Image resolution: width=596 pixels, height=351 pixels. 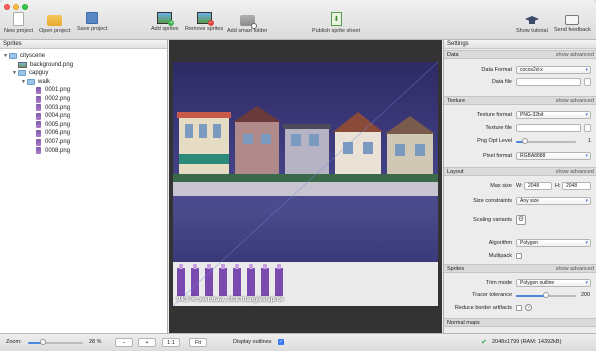 What do you see at coordinates (575, 54) in the screenshot?
I see `show-advanced-data-link: show advanced` at bounding box center [575, 54].